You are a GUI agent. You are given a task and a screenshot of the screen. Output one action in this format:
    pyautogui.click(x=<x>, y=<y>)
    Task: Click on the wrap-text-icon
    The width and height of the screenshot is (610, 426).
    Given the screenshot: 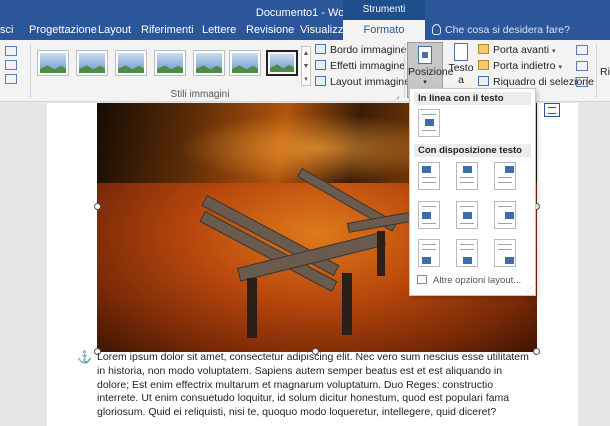 What is the action you would take?
    pyautogui.click(x=461, y=52)
    